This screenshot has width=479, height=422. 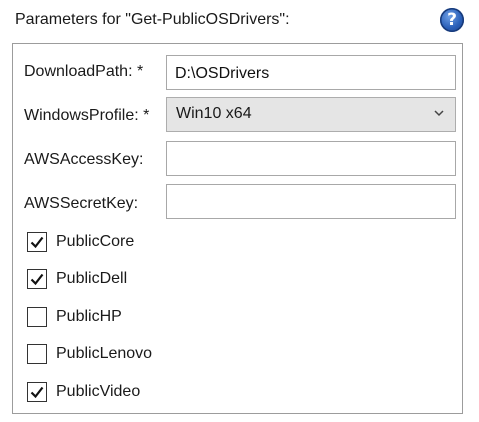 I want to click on checkbox-label: PublicLenovo, so click(x=104, y=353).